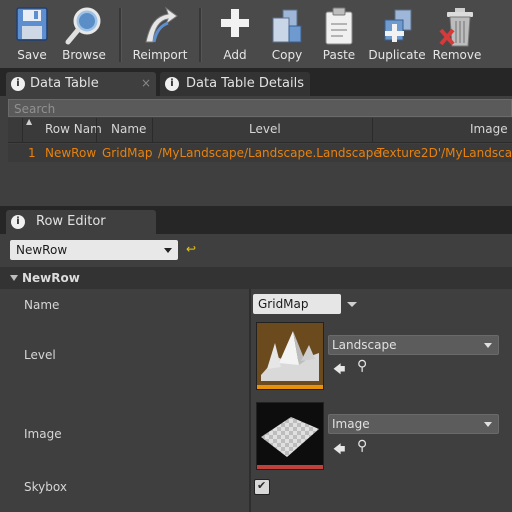 This screenshot has height=512, width=512. I want to click on duplicate-icon, so click(398, 25).